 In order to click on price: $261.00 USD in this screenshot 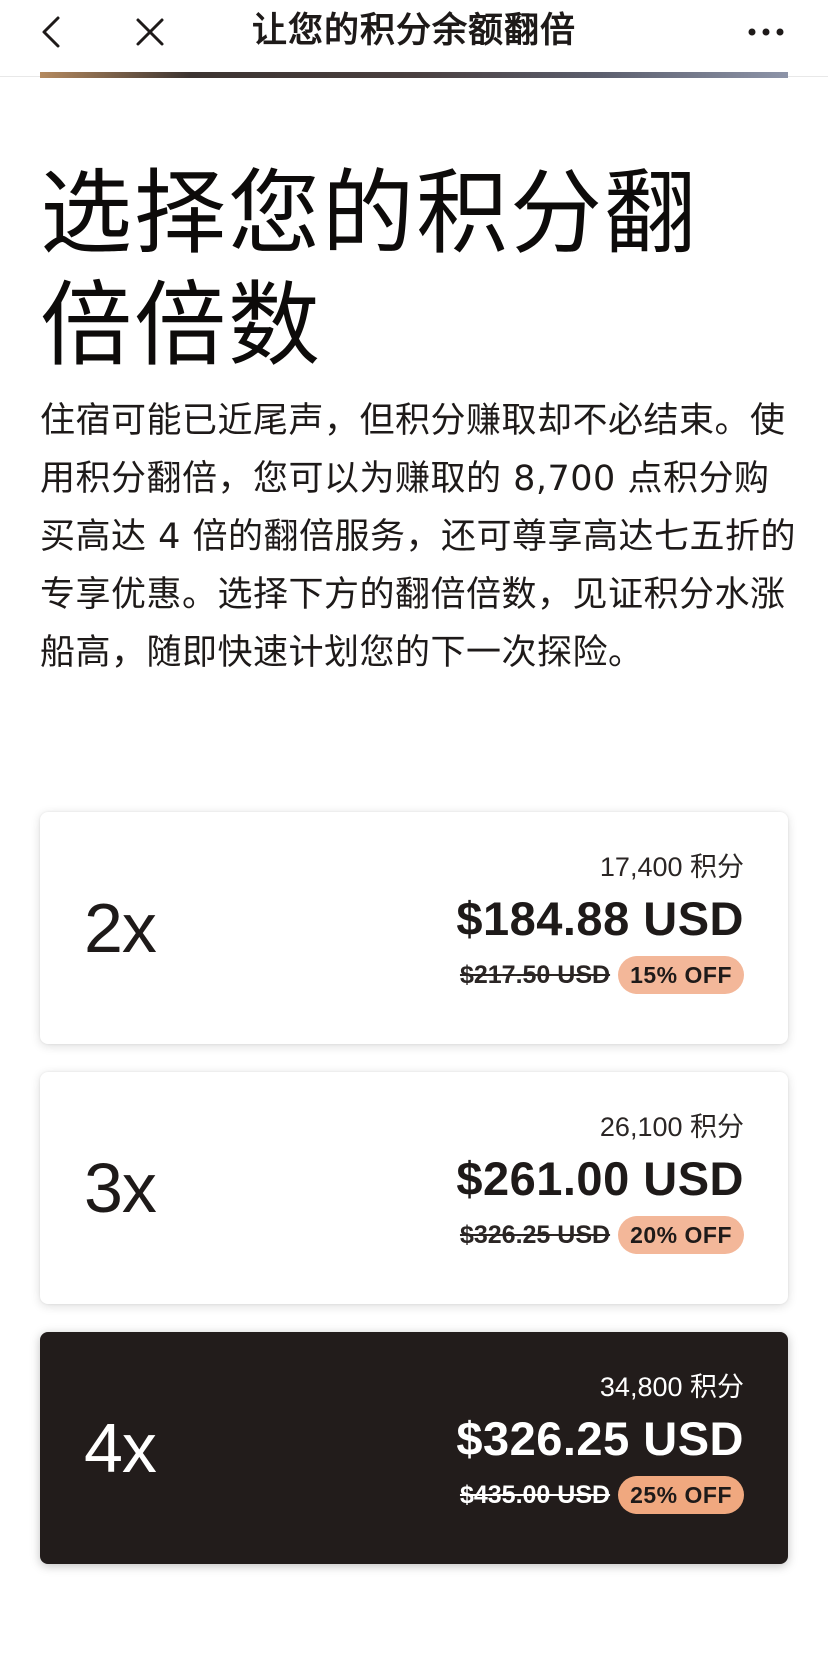, I will do `click(600, 1178)`.